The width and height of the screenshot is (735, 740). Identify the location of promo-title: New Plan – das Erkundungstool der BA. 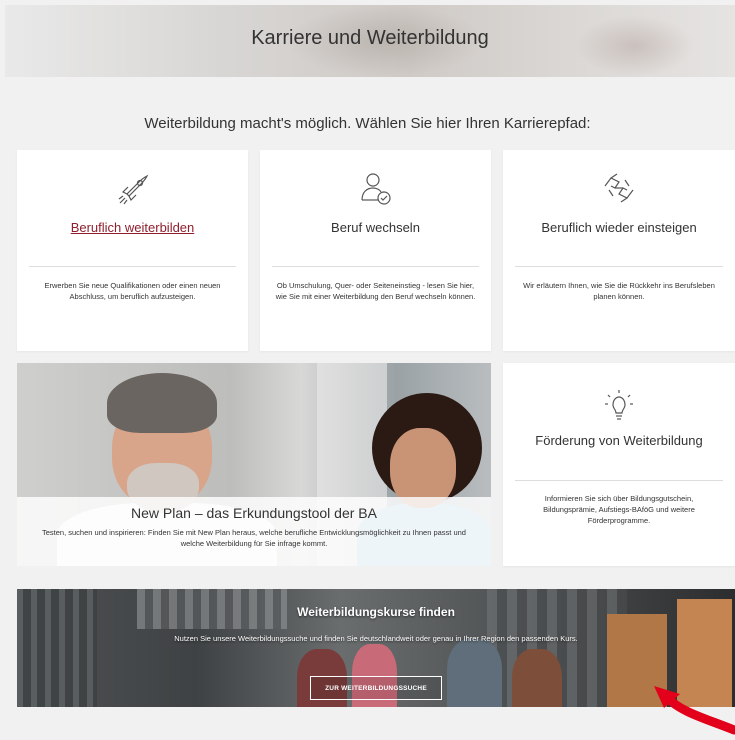
(254, 513).